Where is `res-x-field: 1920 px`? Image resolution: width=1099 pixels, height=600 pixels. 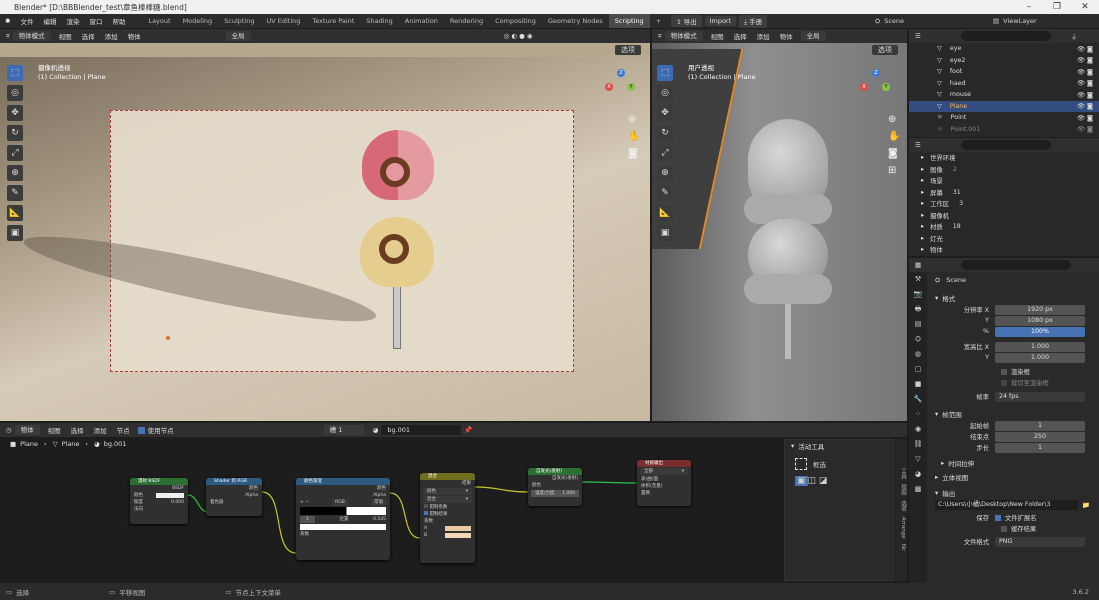
res-x-field: 1920 px is located at coordinates (1040, 309).